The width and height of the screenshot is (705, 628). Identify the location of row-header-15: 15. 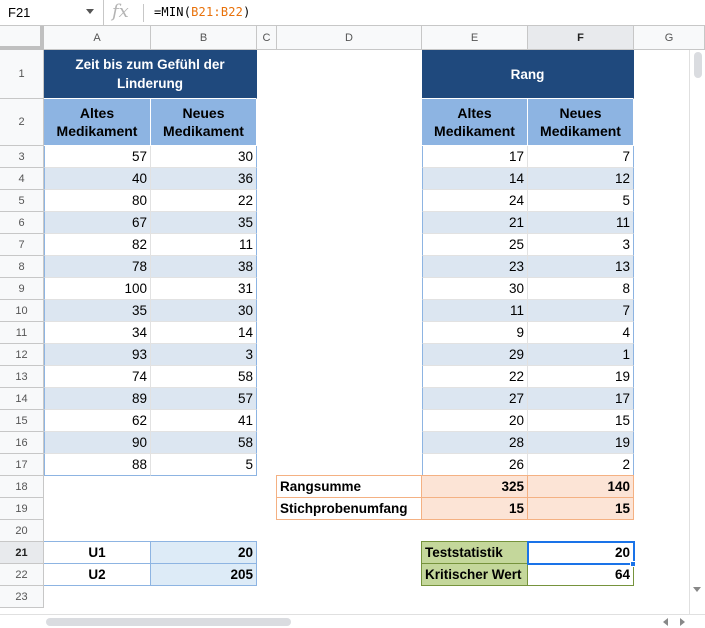
(22, 421).